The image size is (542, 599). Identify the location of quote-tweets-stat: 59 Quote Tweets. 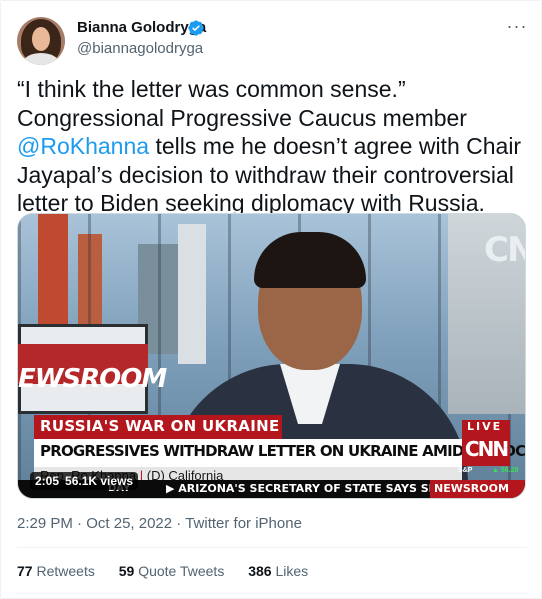
(172, 571).